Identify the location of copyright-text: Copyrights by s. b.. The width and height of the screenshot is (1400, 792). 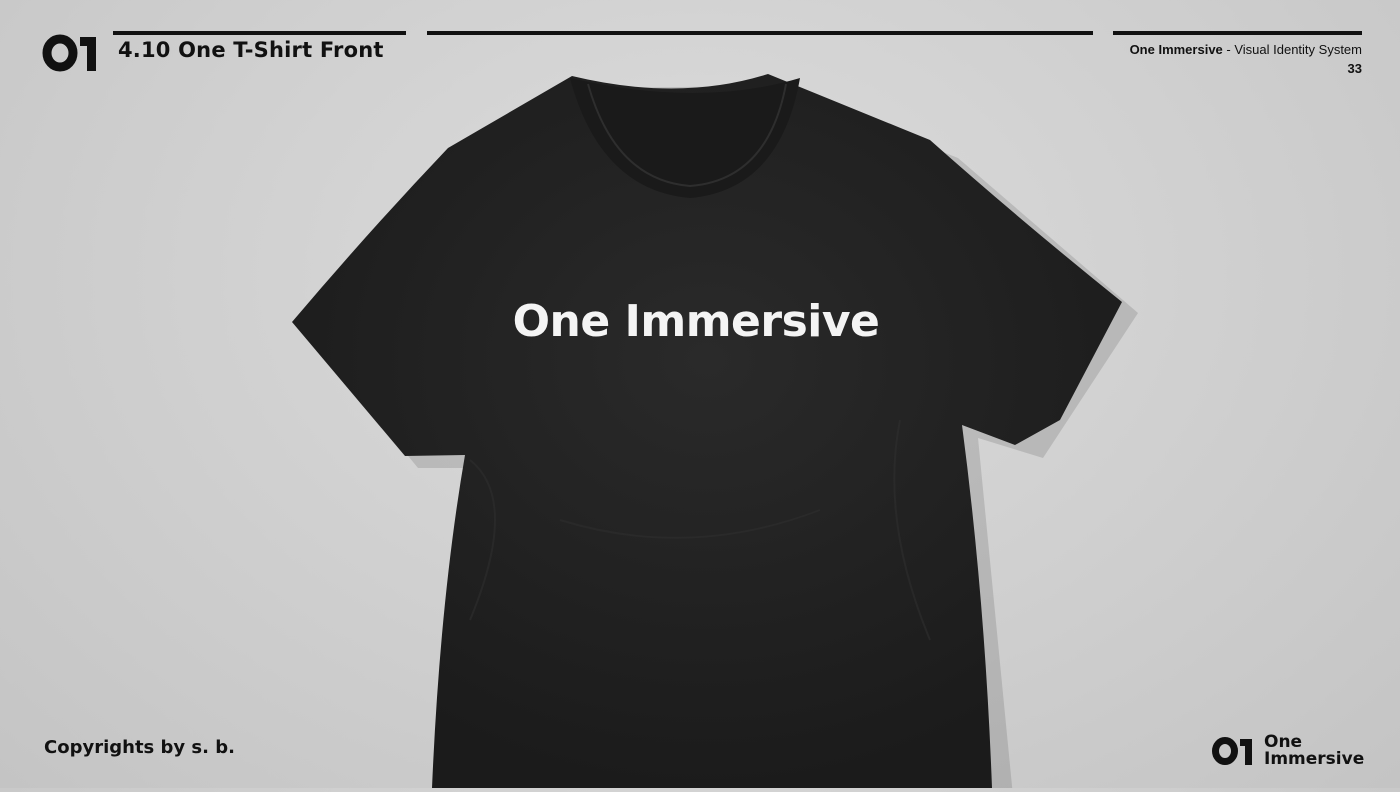
(139, 747).